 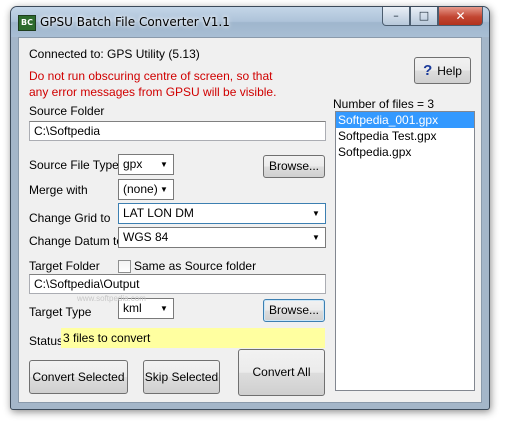 I want to click on target-type-label: Target Type, so click(x=60, y=312).